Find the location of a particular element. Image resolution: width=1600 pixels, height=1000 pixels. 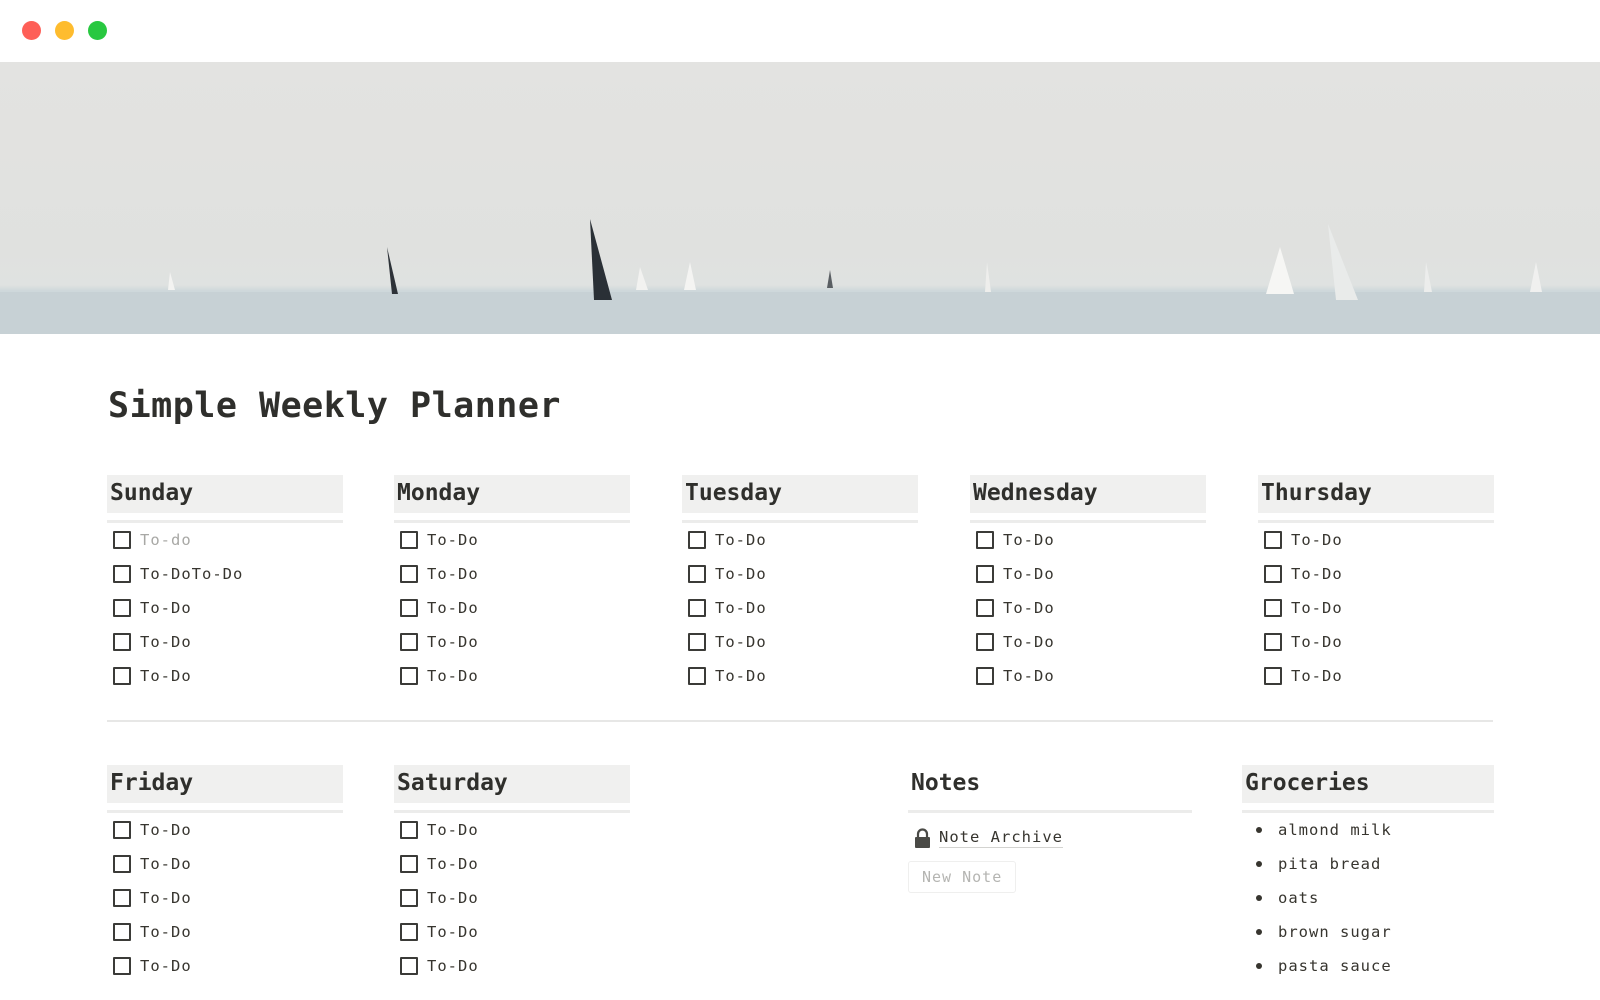

todo-item: To-do is located at coordinates (225, 540).